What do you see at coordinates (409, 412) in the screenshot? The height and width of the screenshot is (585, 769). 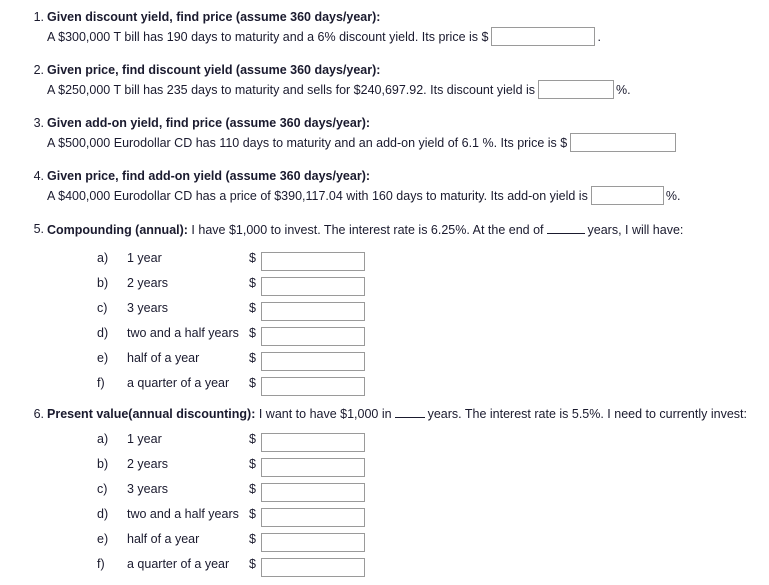 I see `question-6-blank` at bounding box center [409, 412].